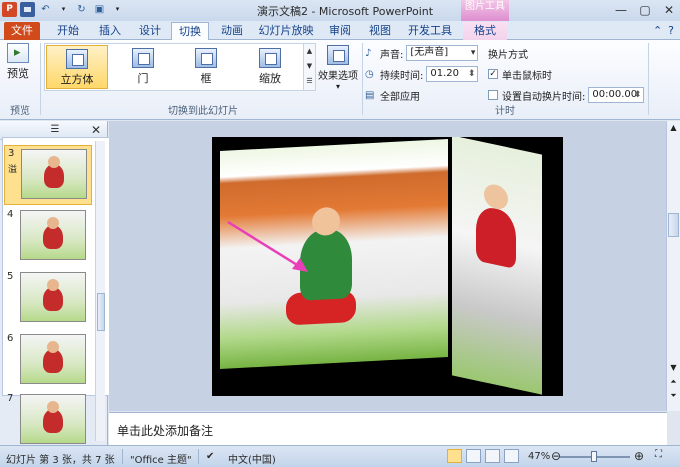 This screenshot has height=467, width=680. What do you see at coordinates (210, 456) in the screenshot?
I see `spell-check-icon: ✔` at bounding box center [210, 456].